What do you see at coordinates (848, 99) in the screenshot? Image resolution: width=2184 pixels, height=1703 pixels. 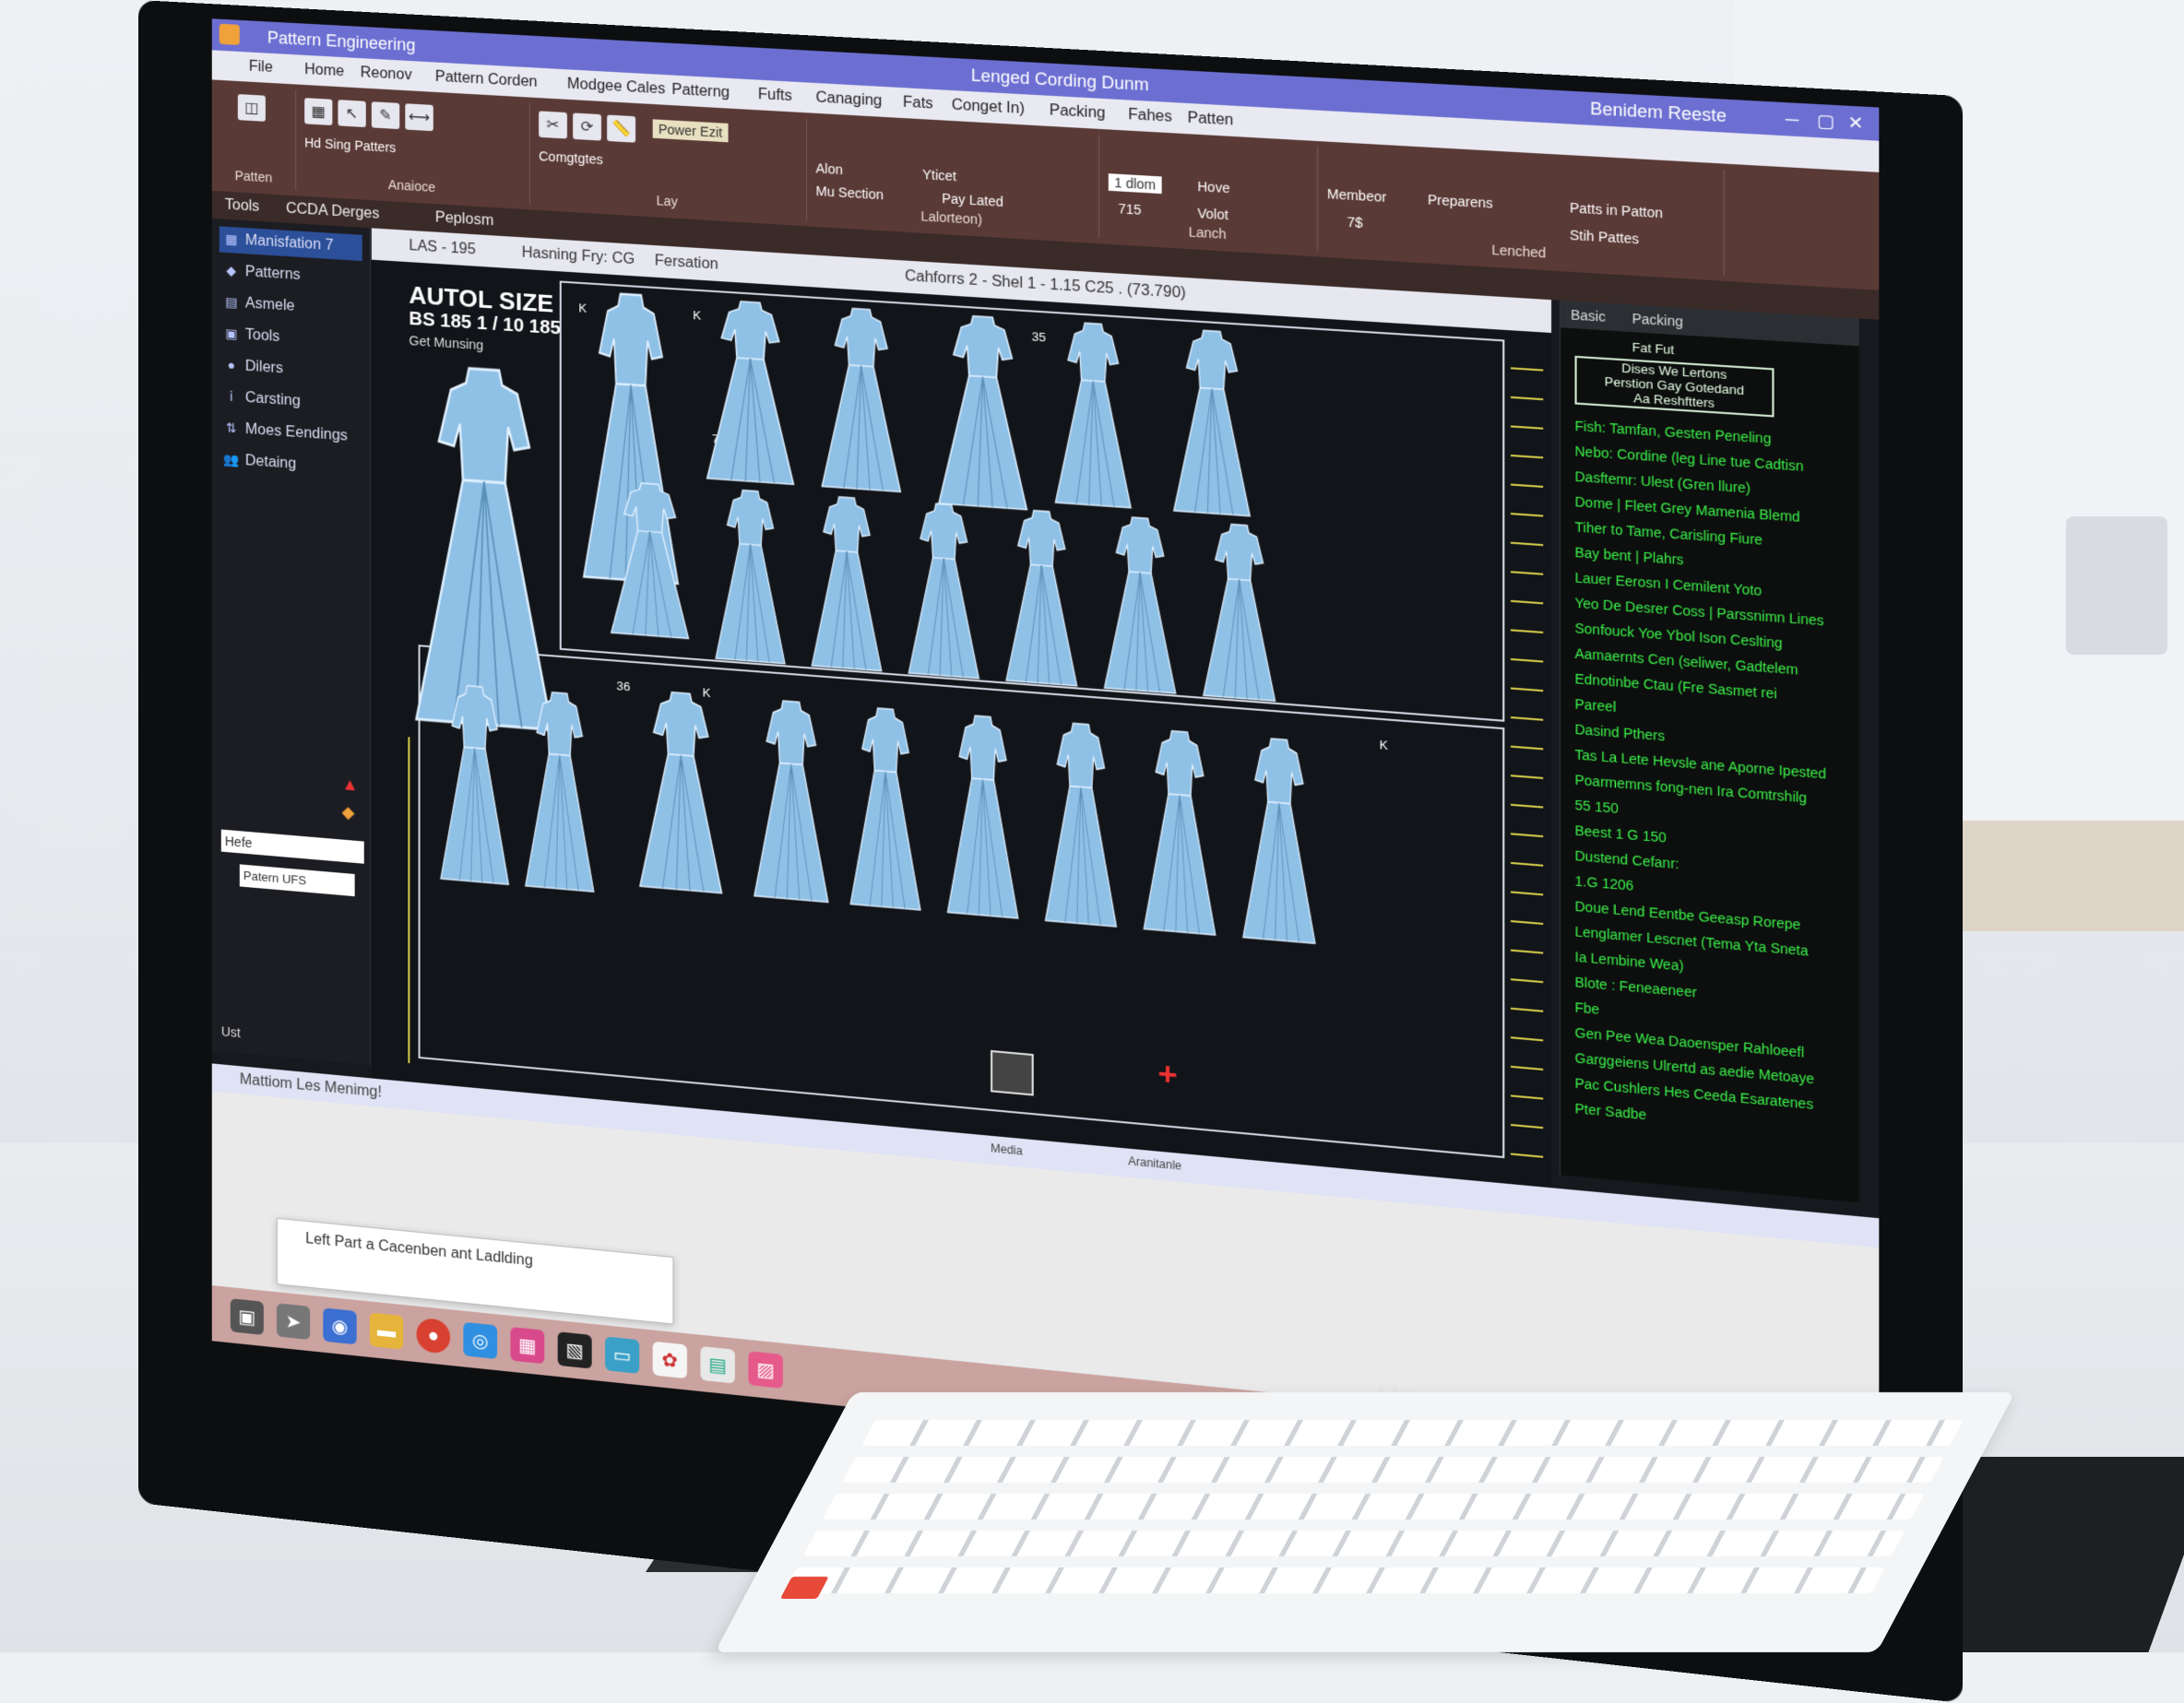 I see `menu-canaging: Canaging` at bounding box center [848, 99].